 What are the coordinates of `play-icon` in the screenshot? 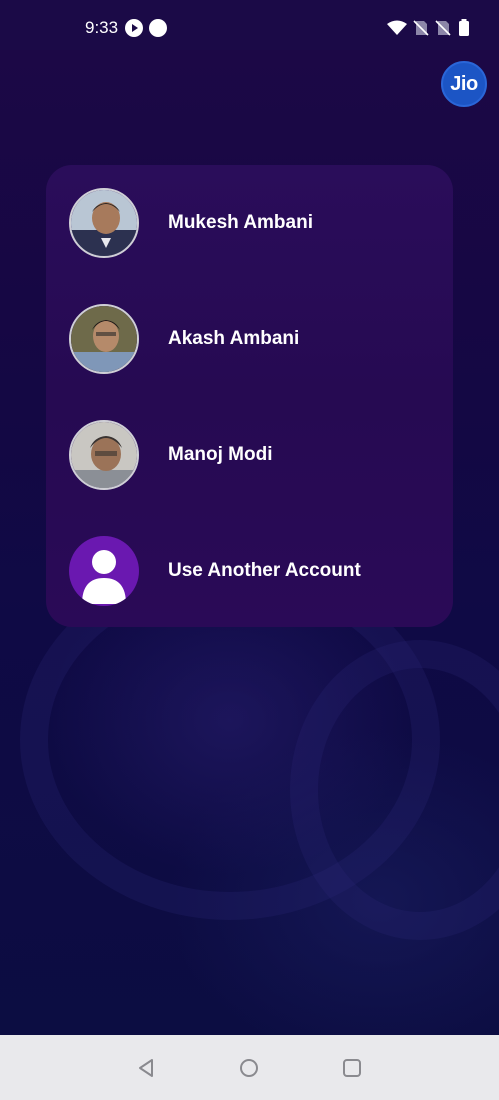 It's located at (134, 28).